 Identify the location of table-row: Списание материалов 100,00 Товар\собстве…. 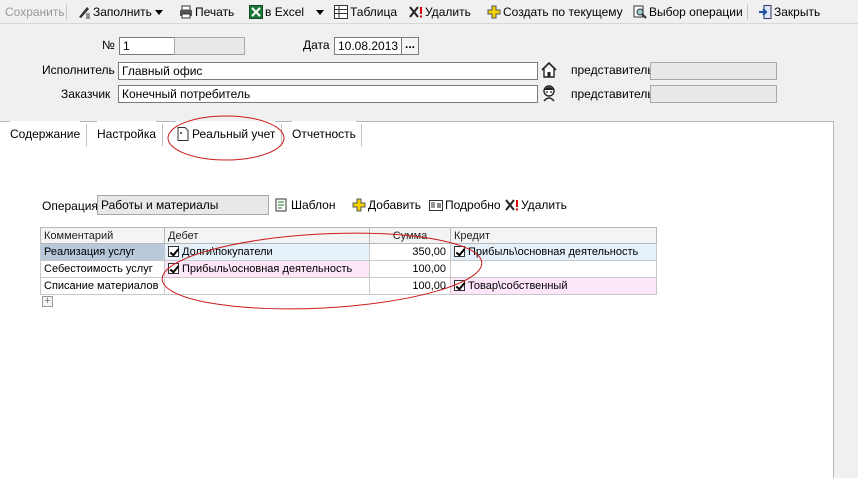
(348, 286).